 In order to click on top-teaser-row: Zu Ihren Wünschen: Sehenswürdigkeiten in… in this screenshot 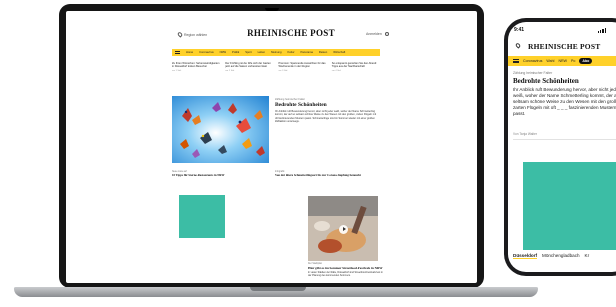, I will do `click(276, 67)`.